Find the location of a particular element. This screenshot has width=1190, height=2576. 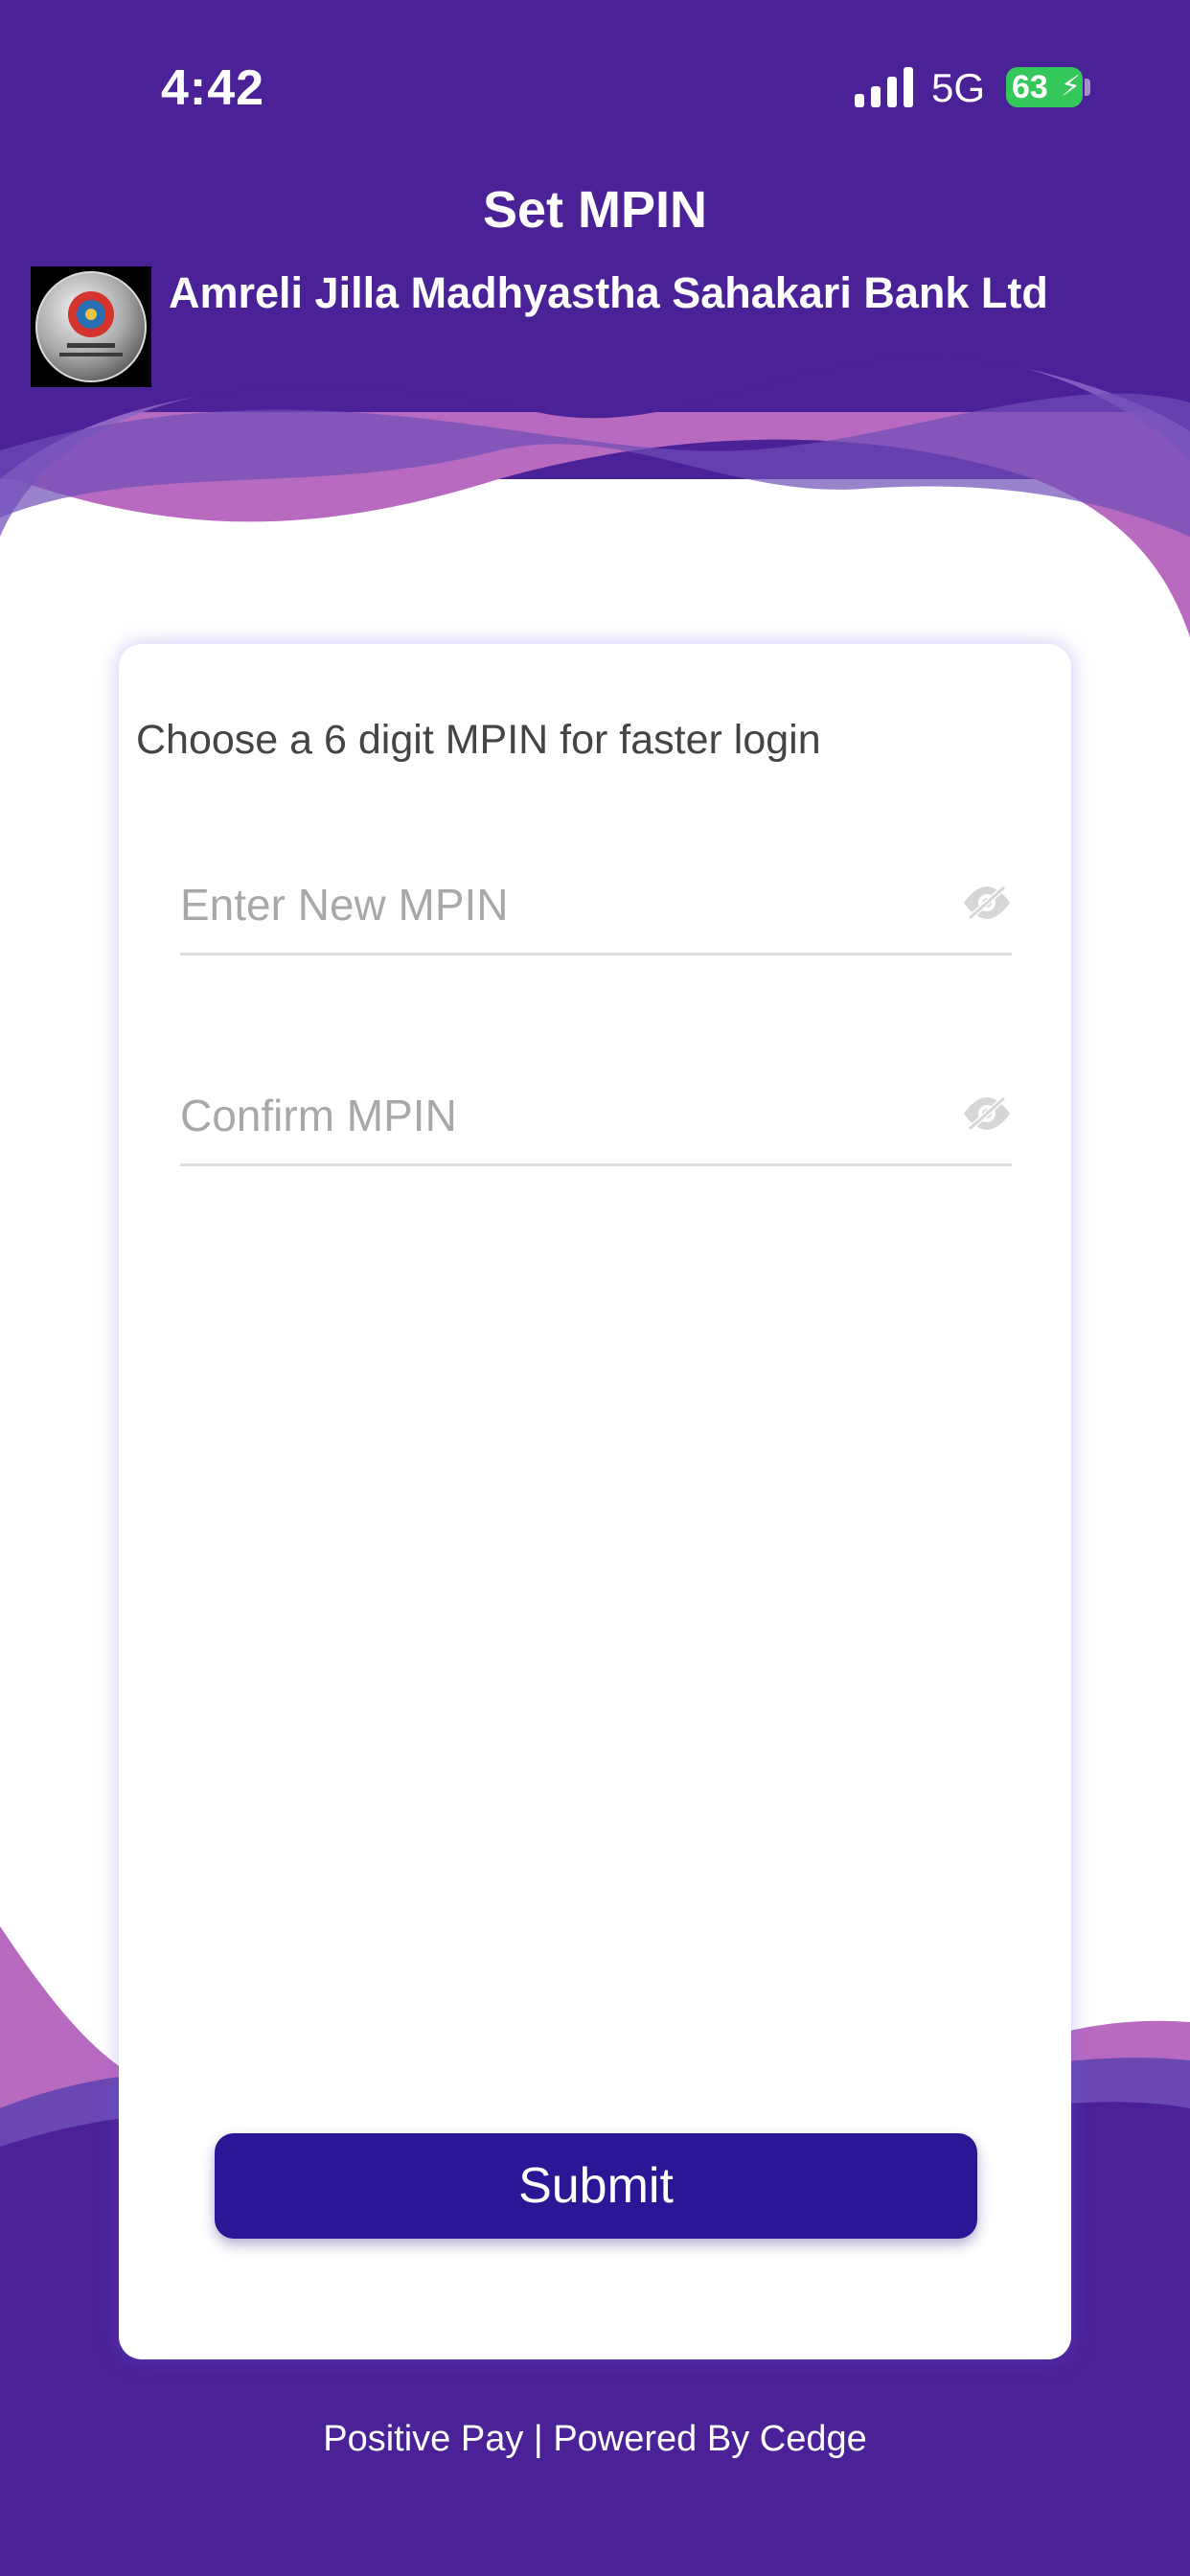

new-mpin-field is located at coordinates (596, 910).